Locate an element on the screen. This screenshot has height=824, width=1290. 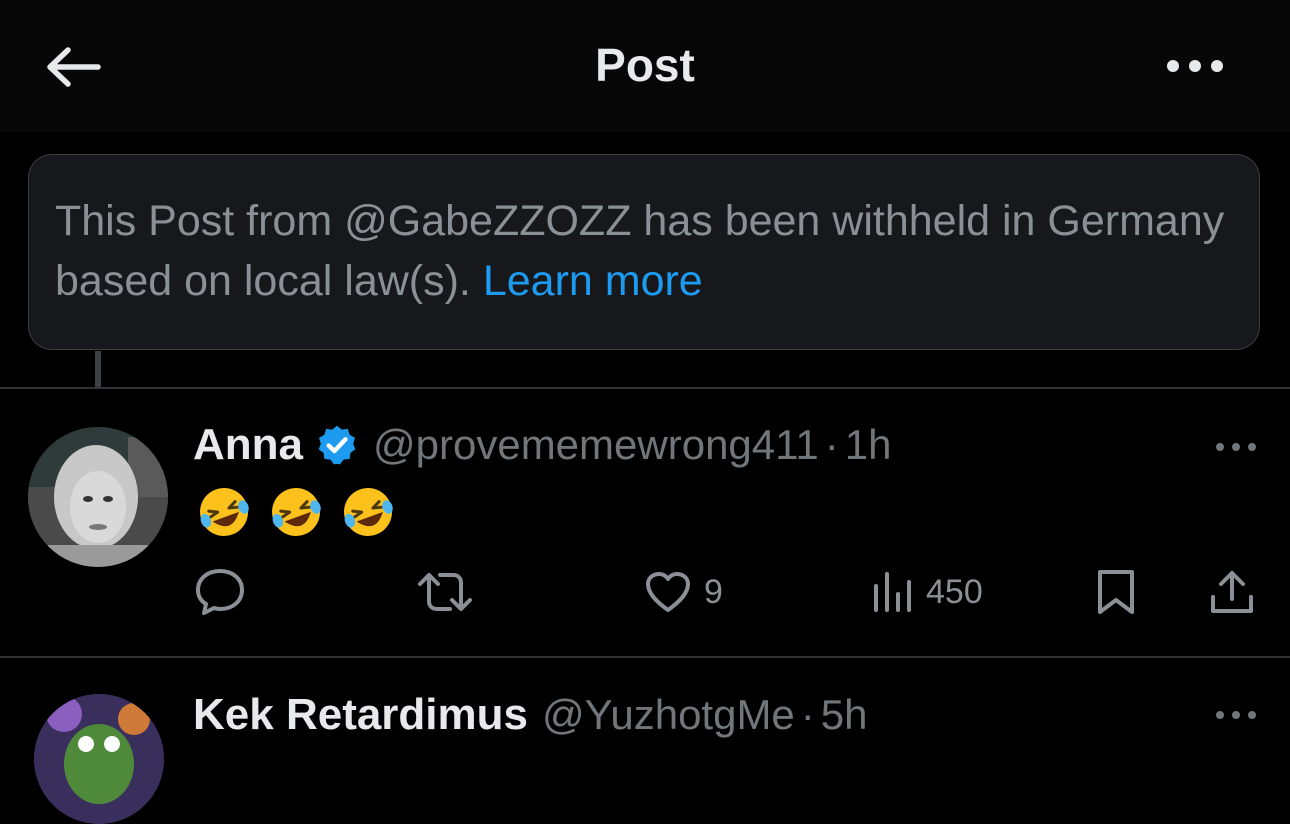
page-title: Post is located at coordinates (645, 65).